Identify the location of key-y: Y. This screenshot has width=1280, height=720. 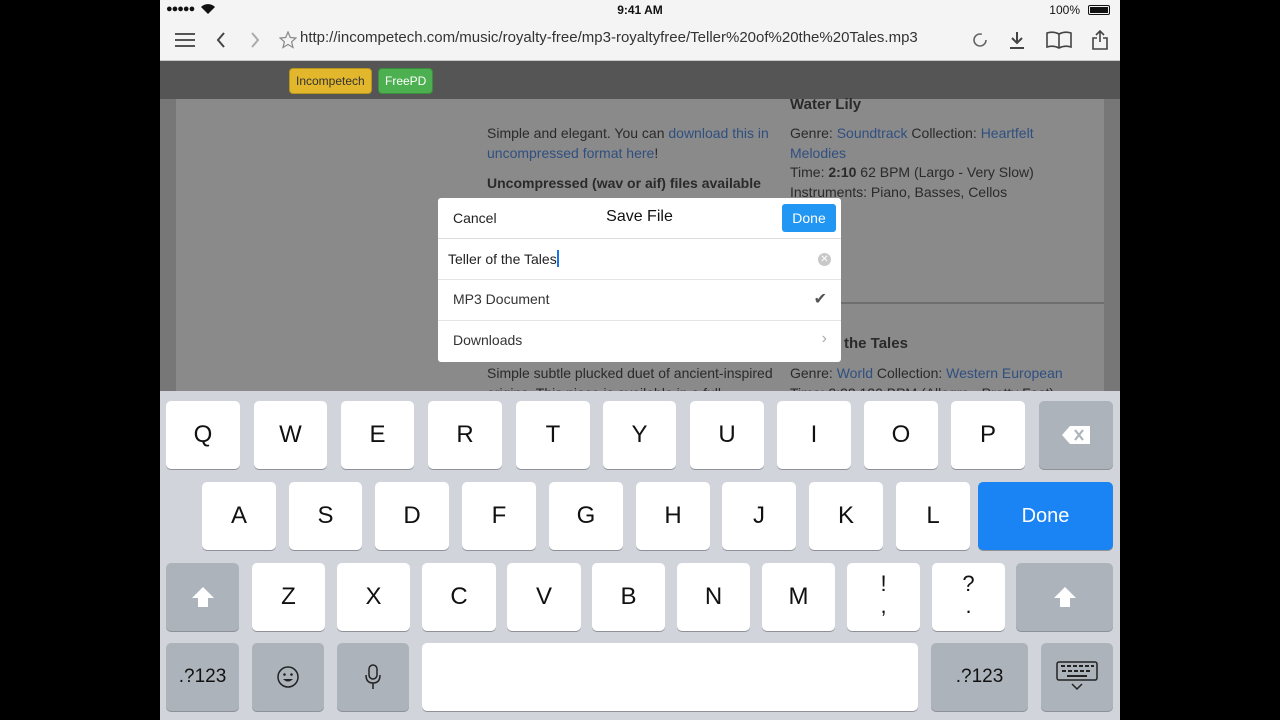
(639, 435).